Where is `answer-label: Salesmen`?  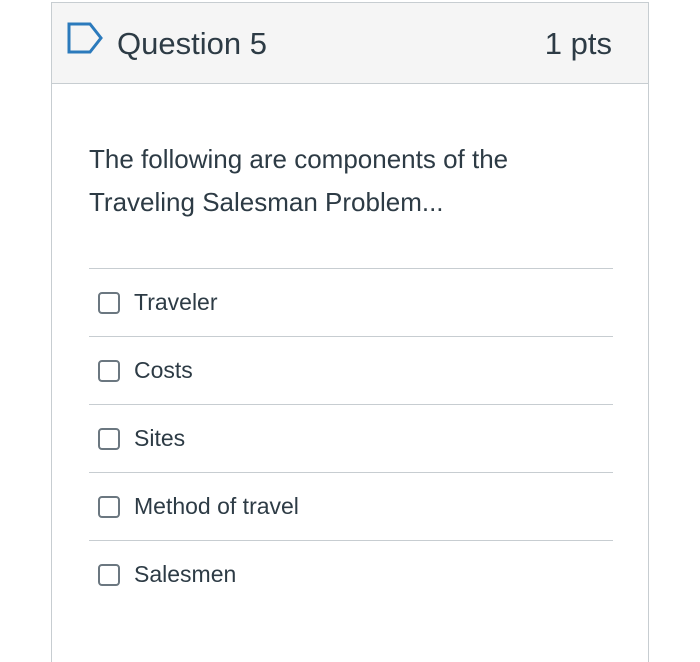
answer-label: Salesmen is located at coordinates (185, 574).